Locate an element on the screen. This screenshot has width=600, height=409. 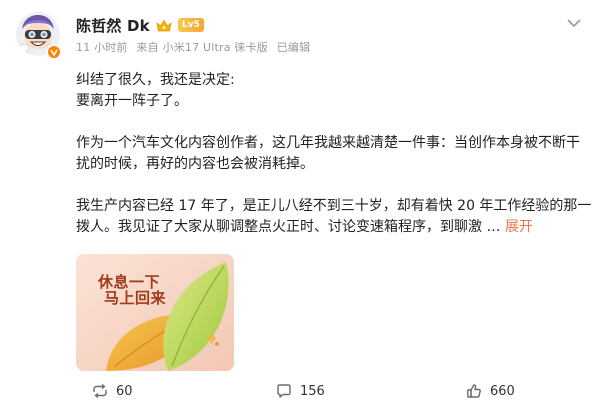
author-name: 陈哲然 Dk is located at coordinates (113, 25).